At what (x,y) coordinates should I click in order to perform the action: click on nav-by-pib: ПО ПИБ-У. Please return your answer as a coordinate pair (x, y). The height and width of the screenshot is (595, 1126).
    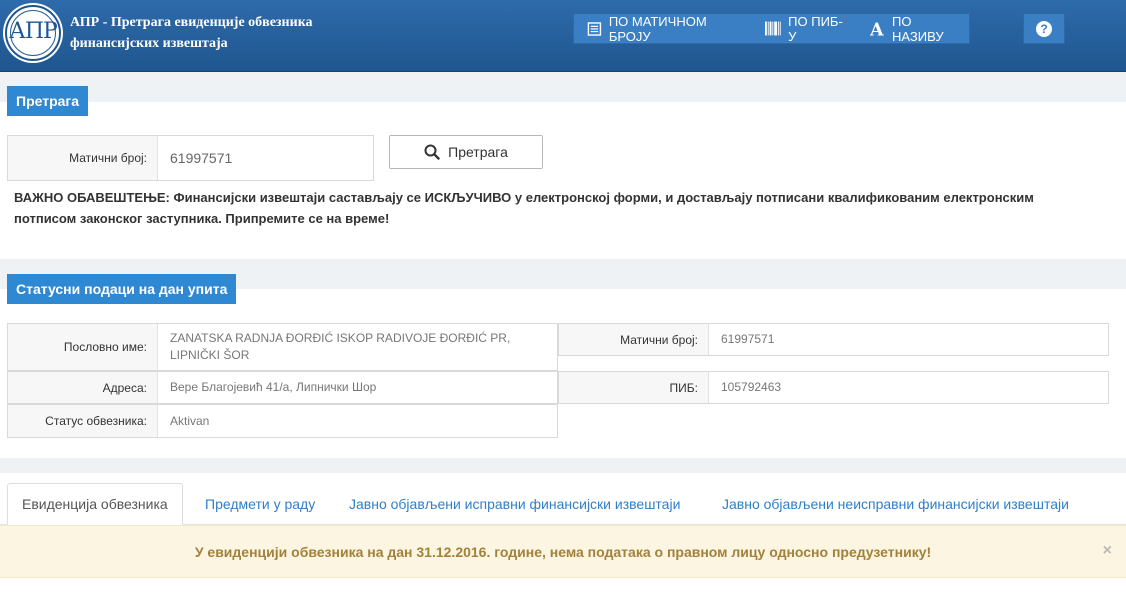
    Looking at the image, I should click on (805, 28).